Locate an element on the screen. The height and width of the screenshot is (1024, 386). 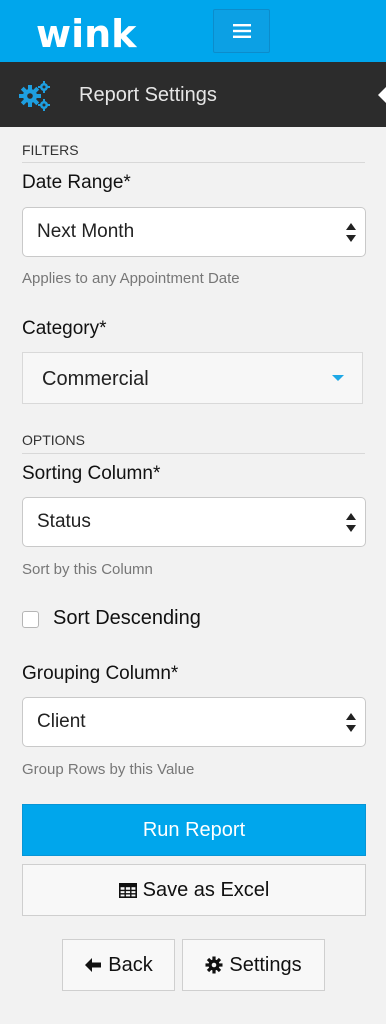
category-label: Category* is located at coordinates (64, 328).